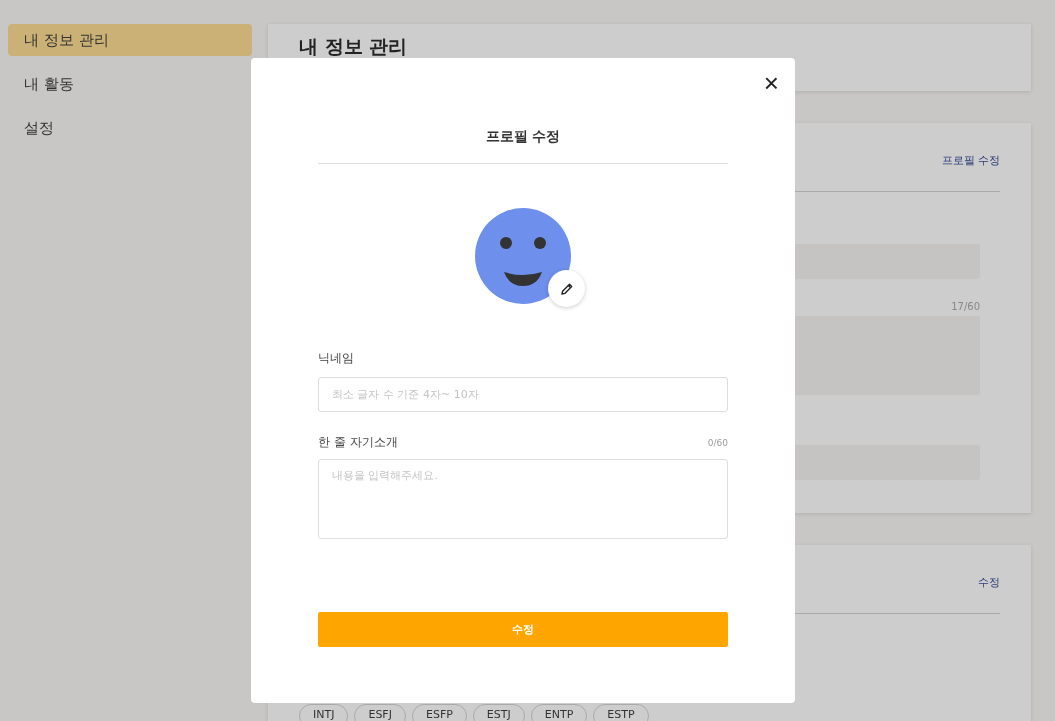  Describe the element at coordinates (970, 160) in the screenshot. I see `edit-link: 프로필 수정` at that location.